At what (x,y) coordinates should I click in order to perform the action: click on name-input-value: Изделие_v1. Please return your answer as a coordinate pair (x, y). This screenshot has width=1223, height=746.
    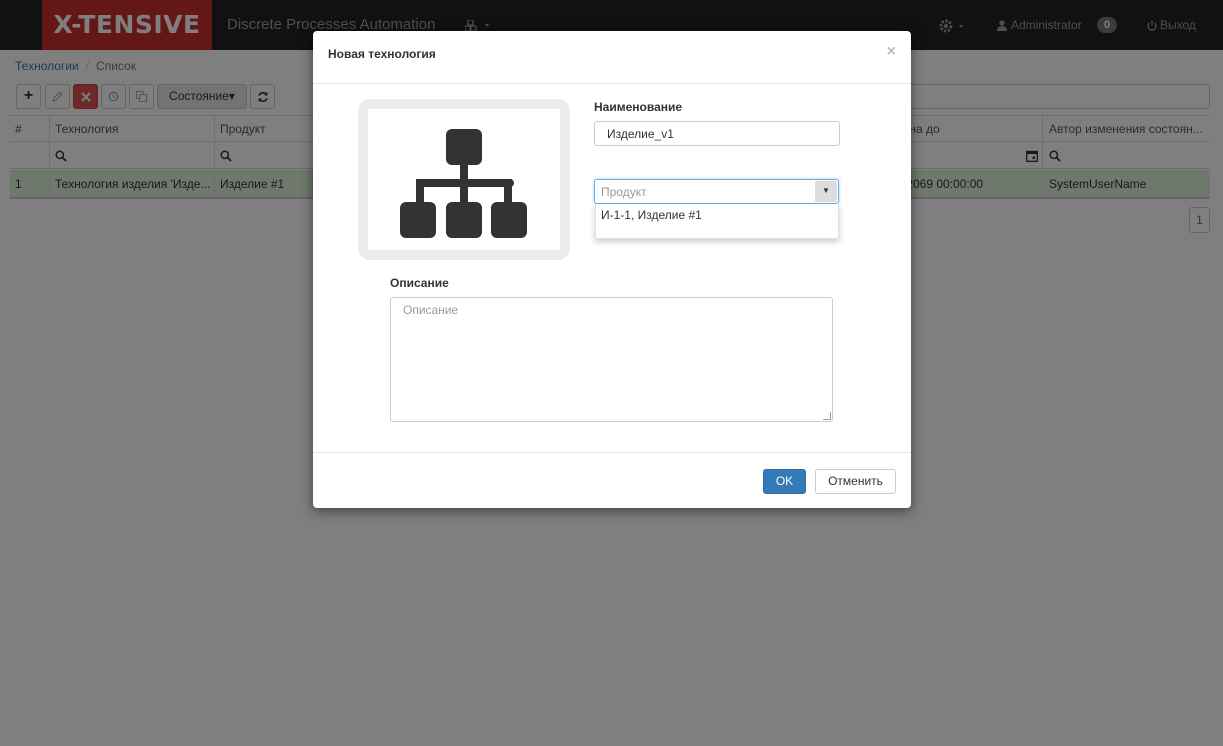
    Looking at the image, I should click on (640, 134).